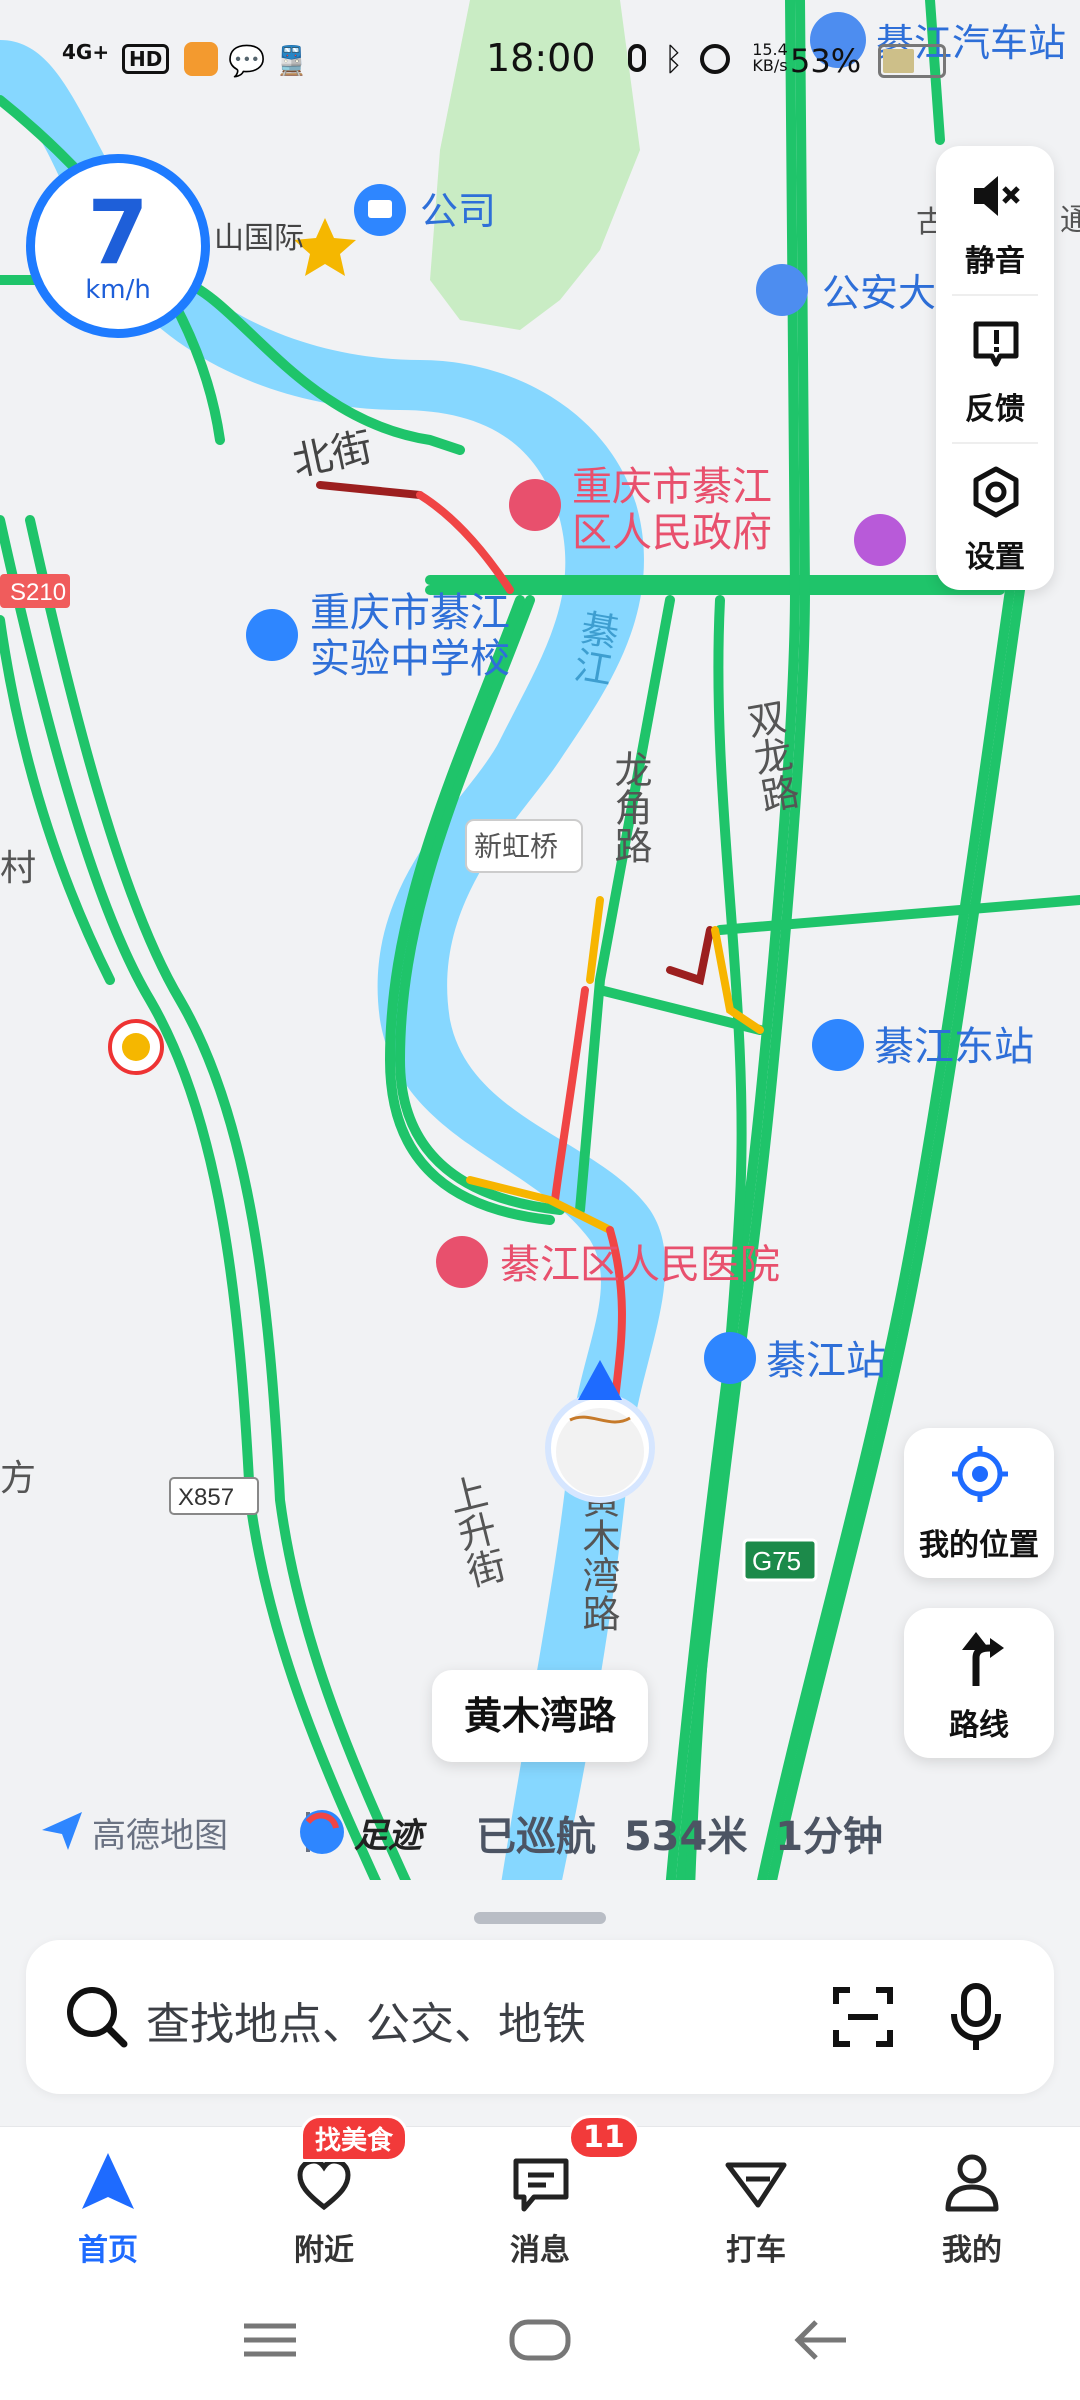 This screenshot has width=1080, height=2400. I want to click on search-icon, so click(97, 2017).